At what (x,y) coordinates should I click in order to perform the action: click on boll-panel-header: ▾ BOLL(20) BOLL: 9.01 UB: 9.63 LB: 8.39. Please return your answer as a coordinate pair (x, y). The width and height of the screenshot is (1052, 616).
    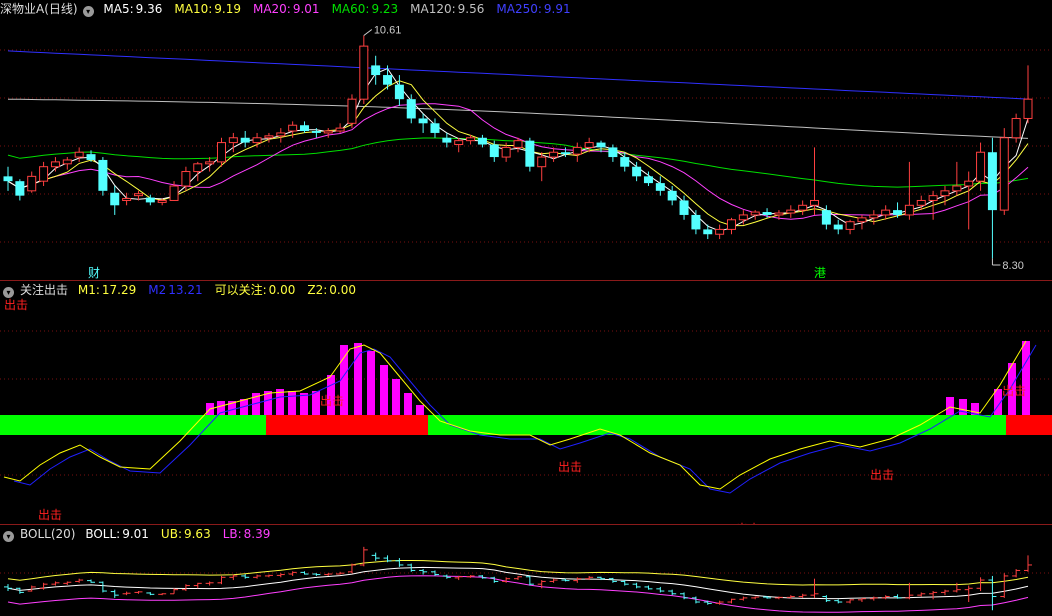
    Looking at the image, I should click on (141, 534).